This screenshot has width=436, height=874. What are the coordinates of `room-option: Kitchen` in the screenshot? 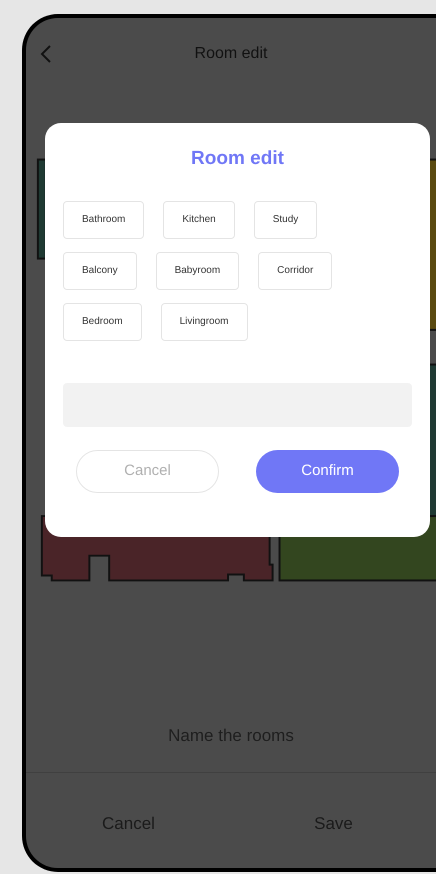 It's located at (199, 219).